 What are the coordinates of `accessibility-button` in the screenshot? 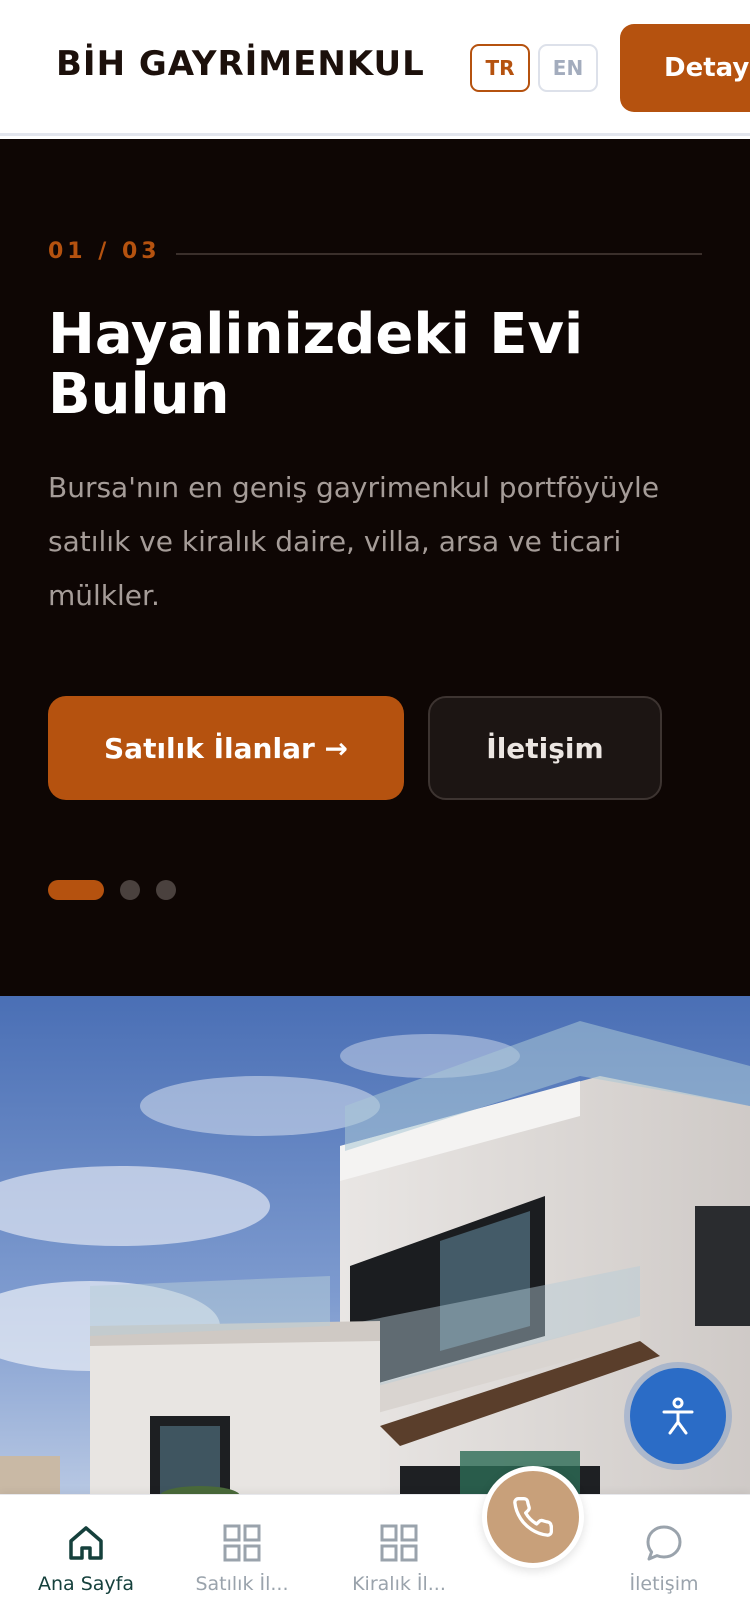 It's located at (678, 1416).